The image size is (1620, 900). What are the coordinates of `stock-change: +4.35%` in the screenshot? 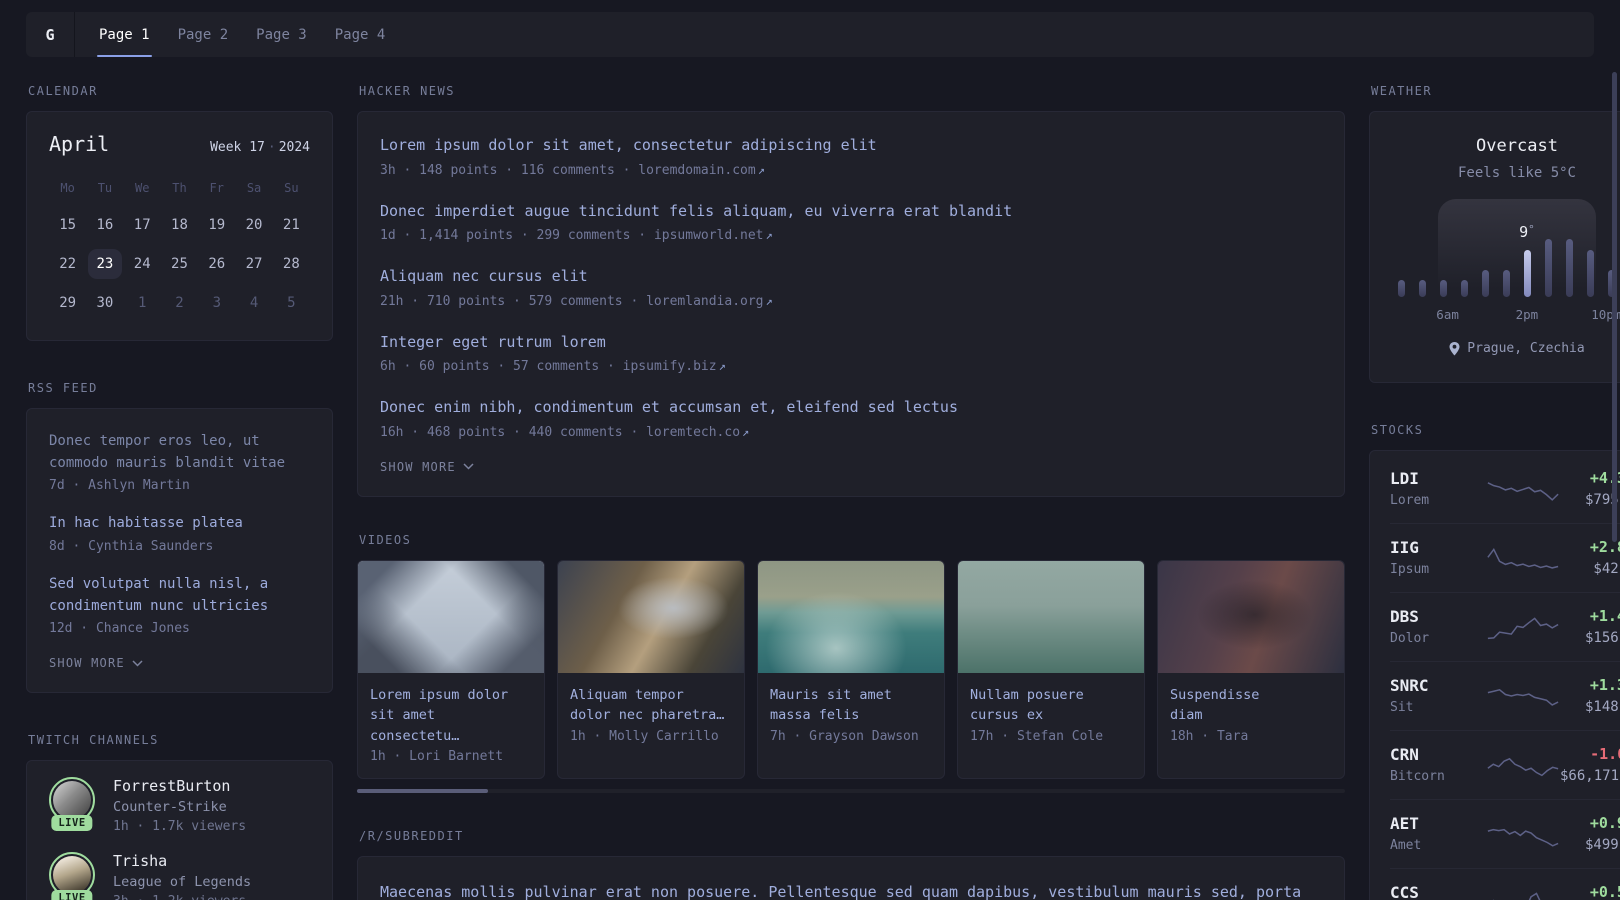 It's located at (1604, 477).